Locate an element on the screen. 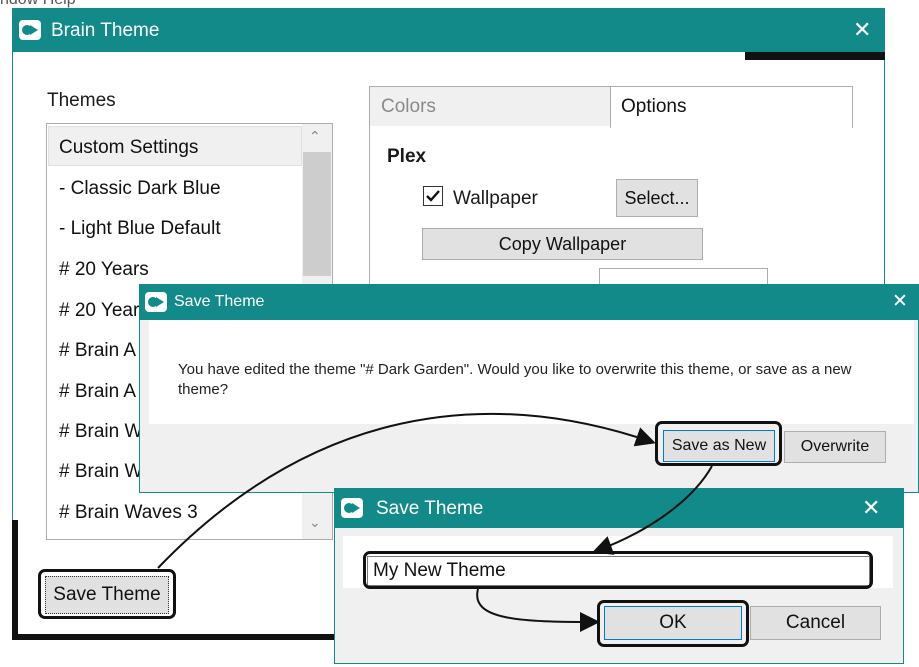 Image resolution: width=919 pixels, height=667 pixels. main-window-title: Brain Theme is located at coordinates (105, 30).